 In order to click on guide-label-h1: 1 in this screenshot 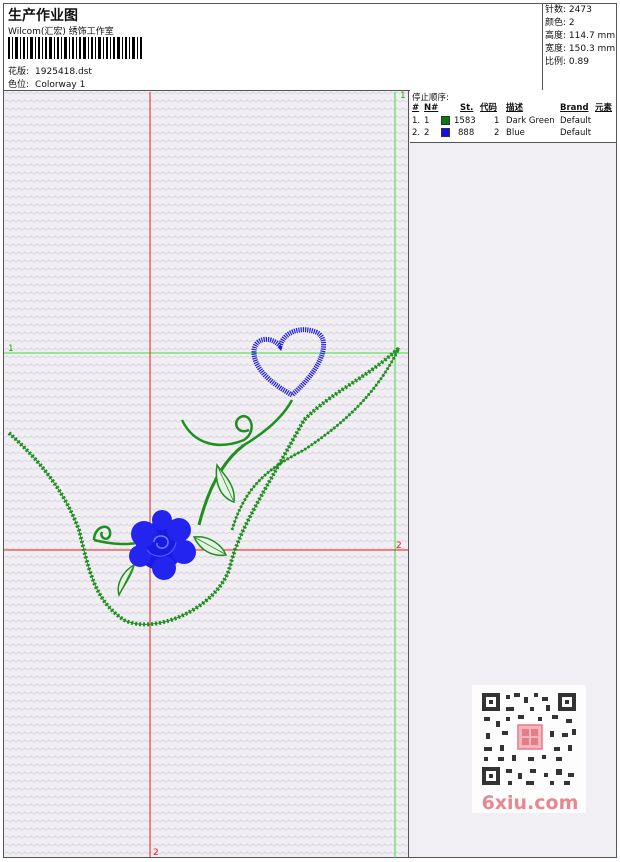, I will do `click(11, 349)`.